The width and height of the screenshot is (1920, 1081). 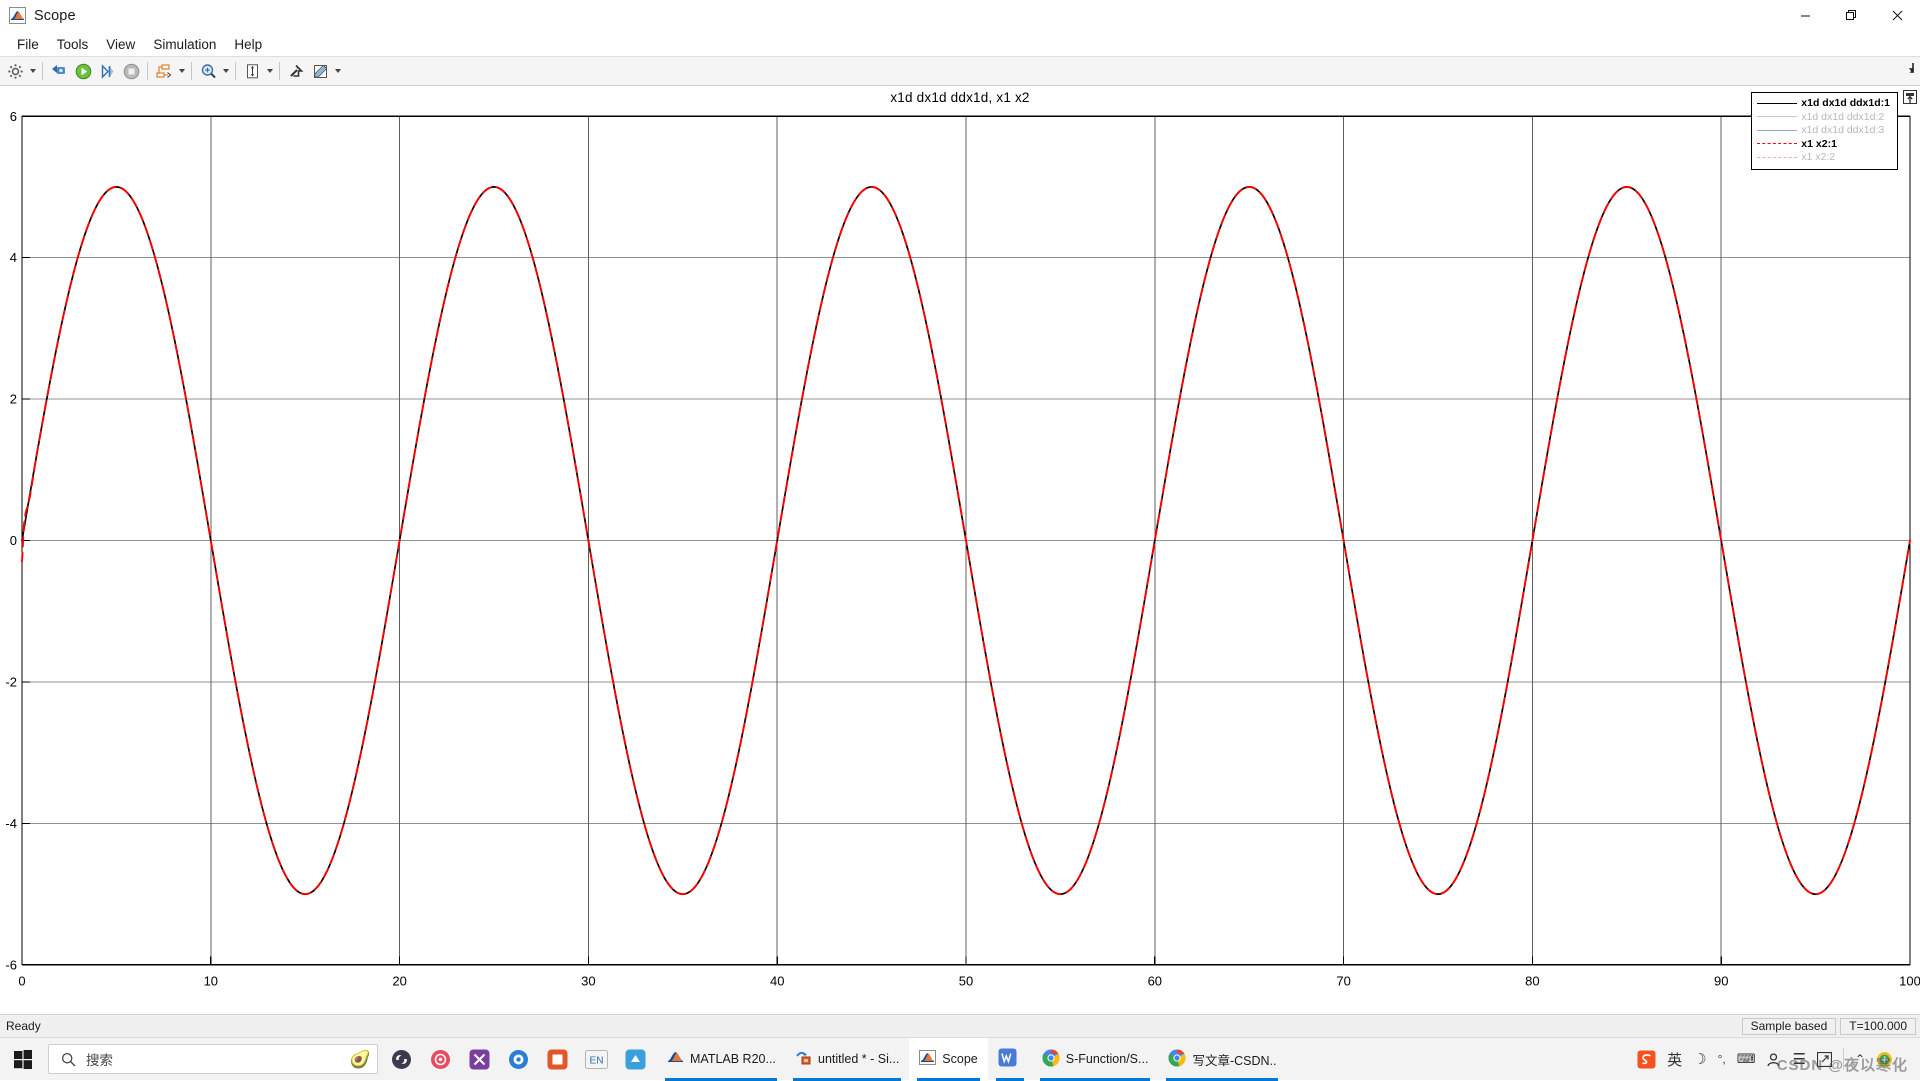 I want to click on taskbar-icon-app-purple, so click(x=479, y=1059).